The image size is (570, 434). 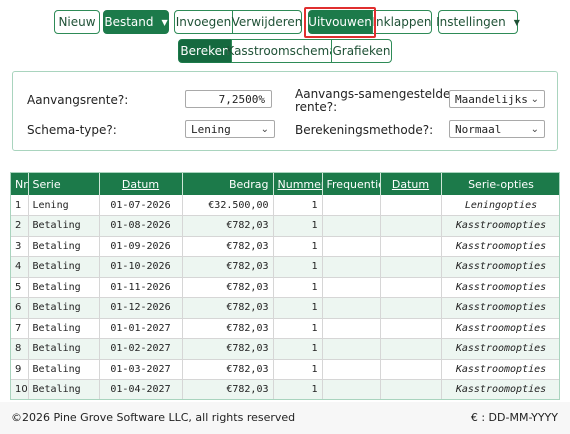 What do you see at coordinates (141, 205) in the screenshot?
I see `cell-date: 01-07-2026` at bounding box center [141, 205].